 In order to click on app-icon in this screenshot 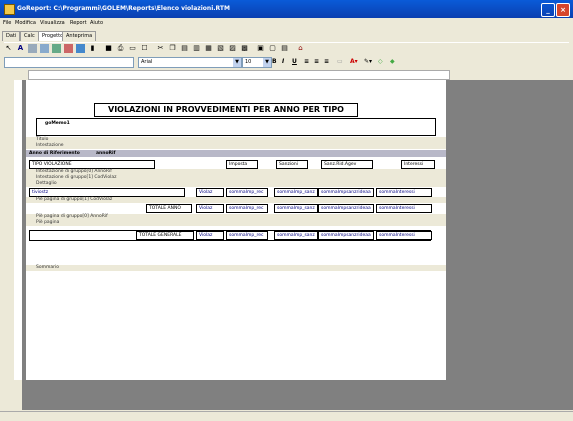, I will do `click(9, 9)`.